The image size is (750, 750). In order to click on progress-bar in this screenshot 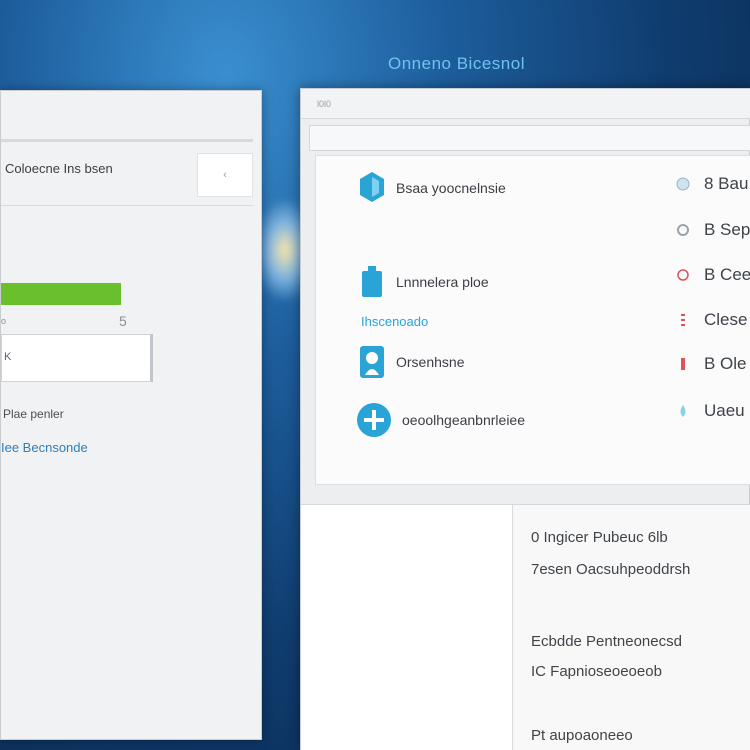, I will do `click(61, 294)`.